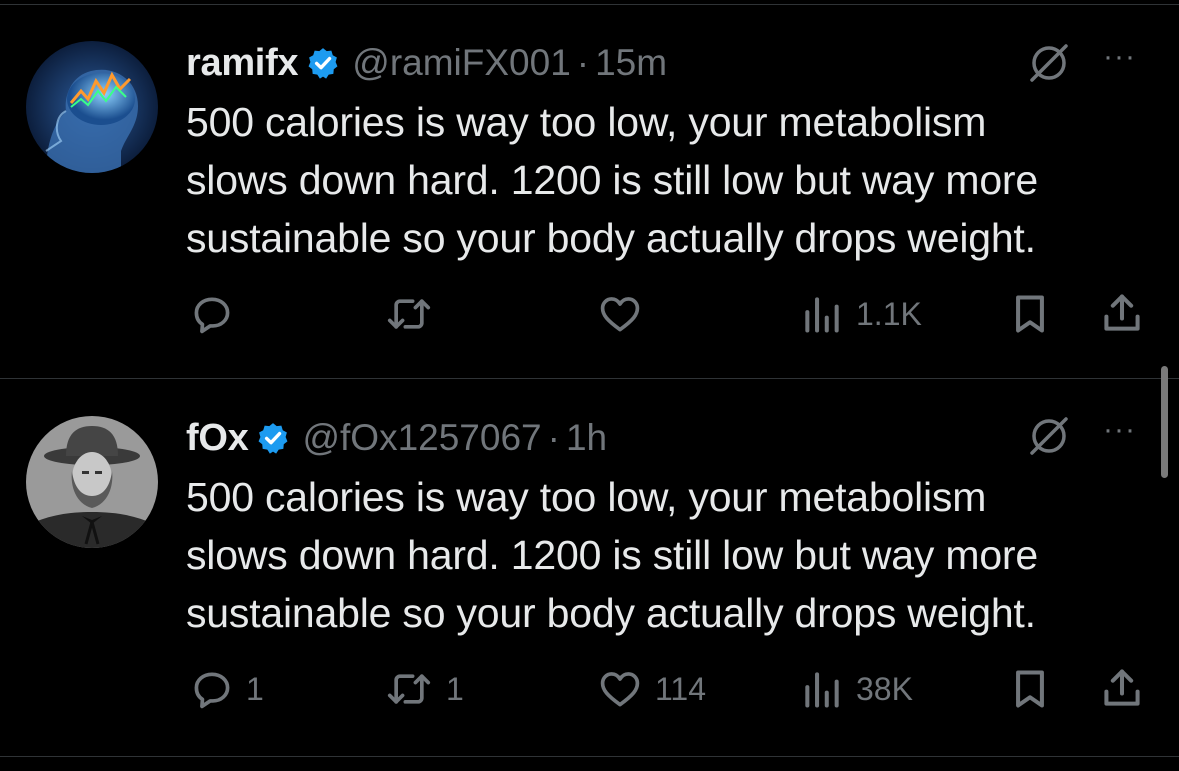 The height and width of the screenshot is (771, 1179). I want to click on scrollbar-thumb, so click(1164, 422).